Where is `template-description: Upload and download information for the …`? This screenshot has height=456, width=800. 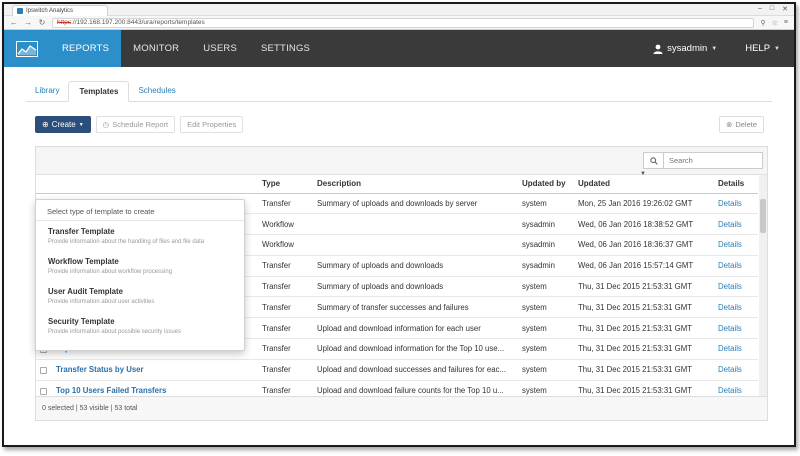 template-description: Upload and download information for the … is located at coordinates (415, 349).